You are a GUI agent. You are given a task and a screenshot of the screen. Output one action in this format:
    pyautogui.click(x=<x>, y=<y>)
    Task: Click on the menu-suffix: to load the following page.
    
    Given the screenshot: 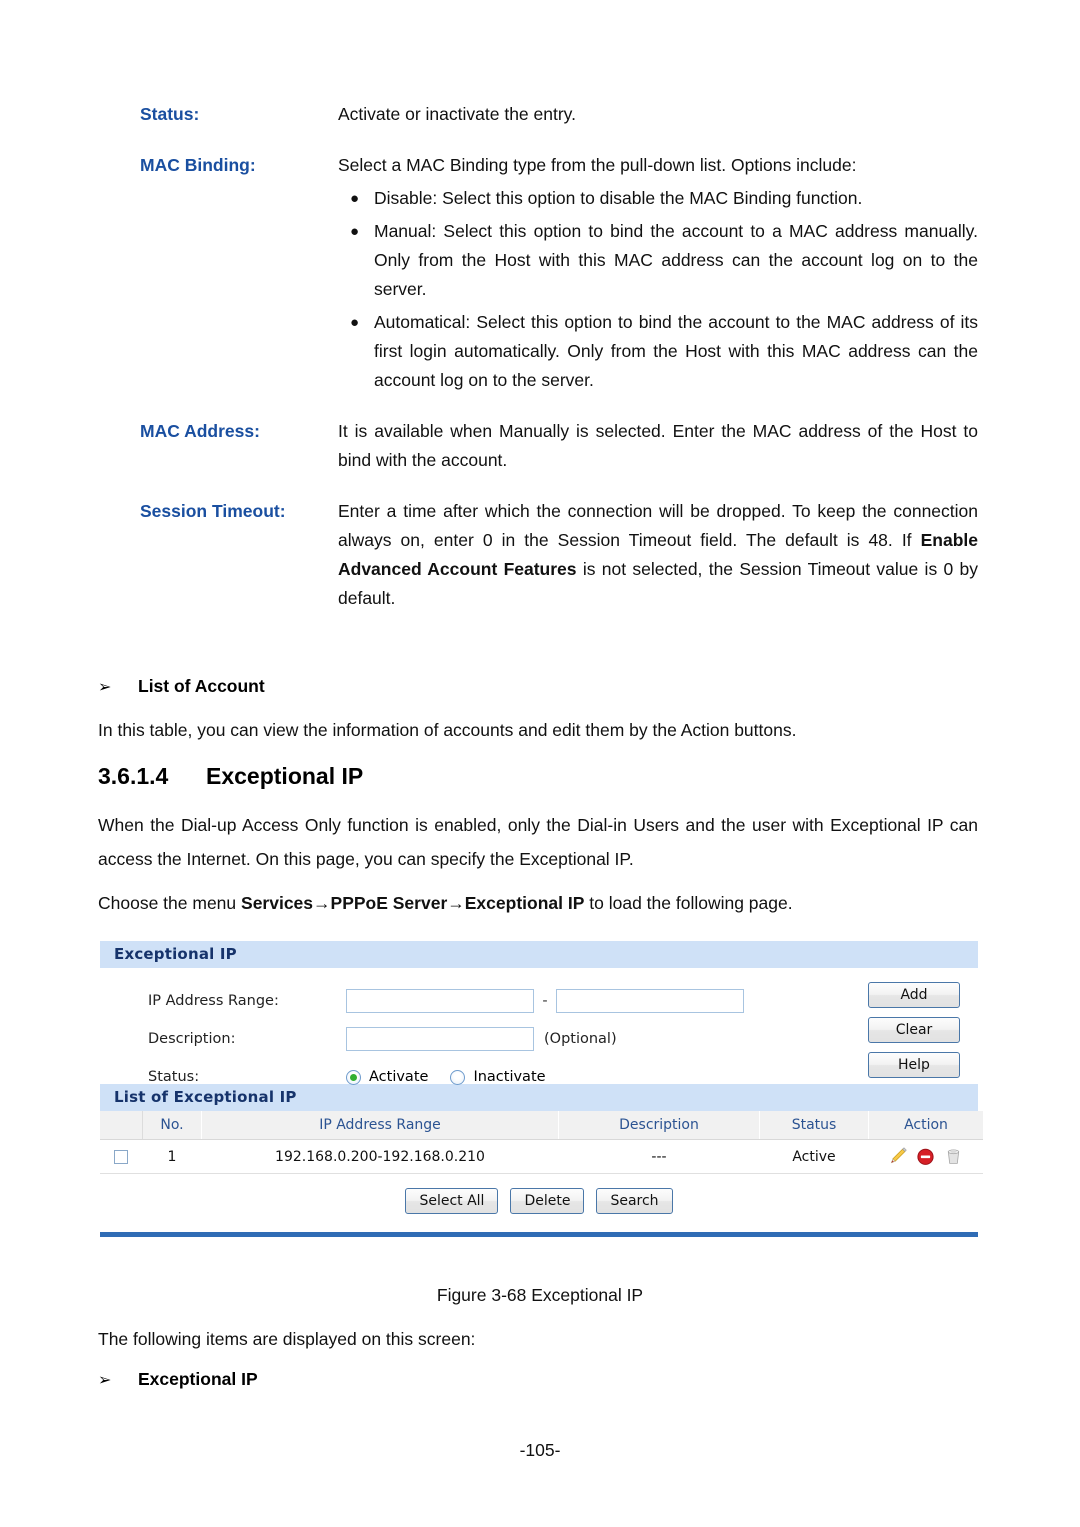 What is the action you would take?
    pyautogui.click(x=688, y=903)
    